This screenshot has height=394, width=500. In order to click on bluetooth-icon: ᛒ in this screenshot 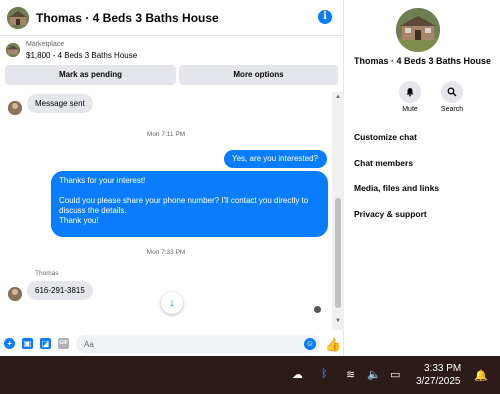, I will do `click(324, 374)`.